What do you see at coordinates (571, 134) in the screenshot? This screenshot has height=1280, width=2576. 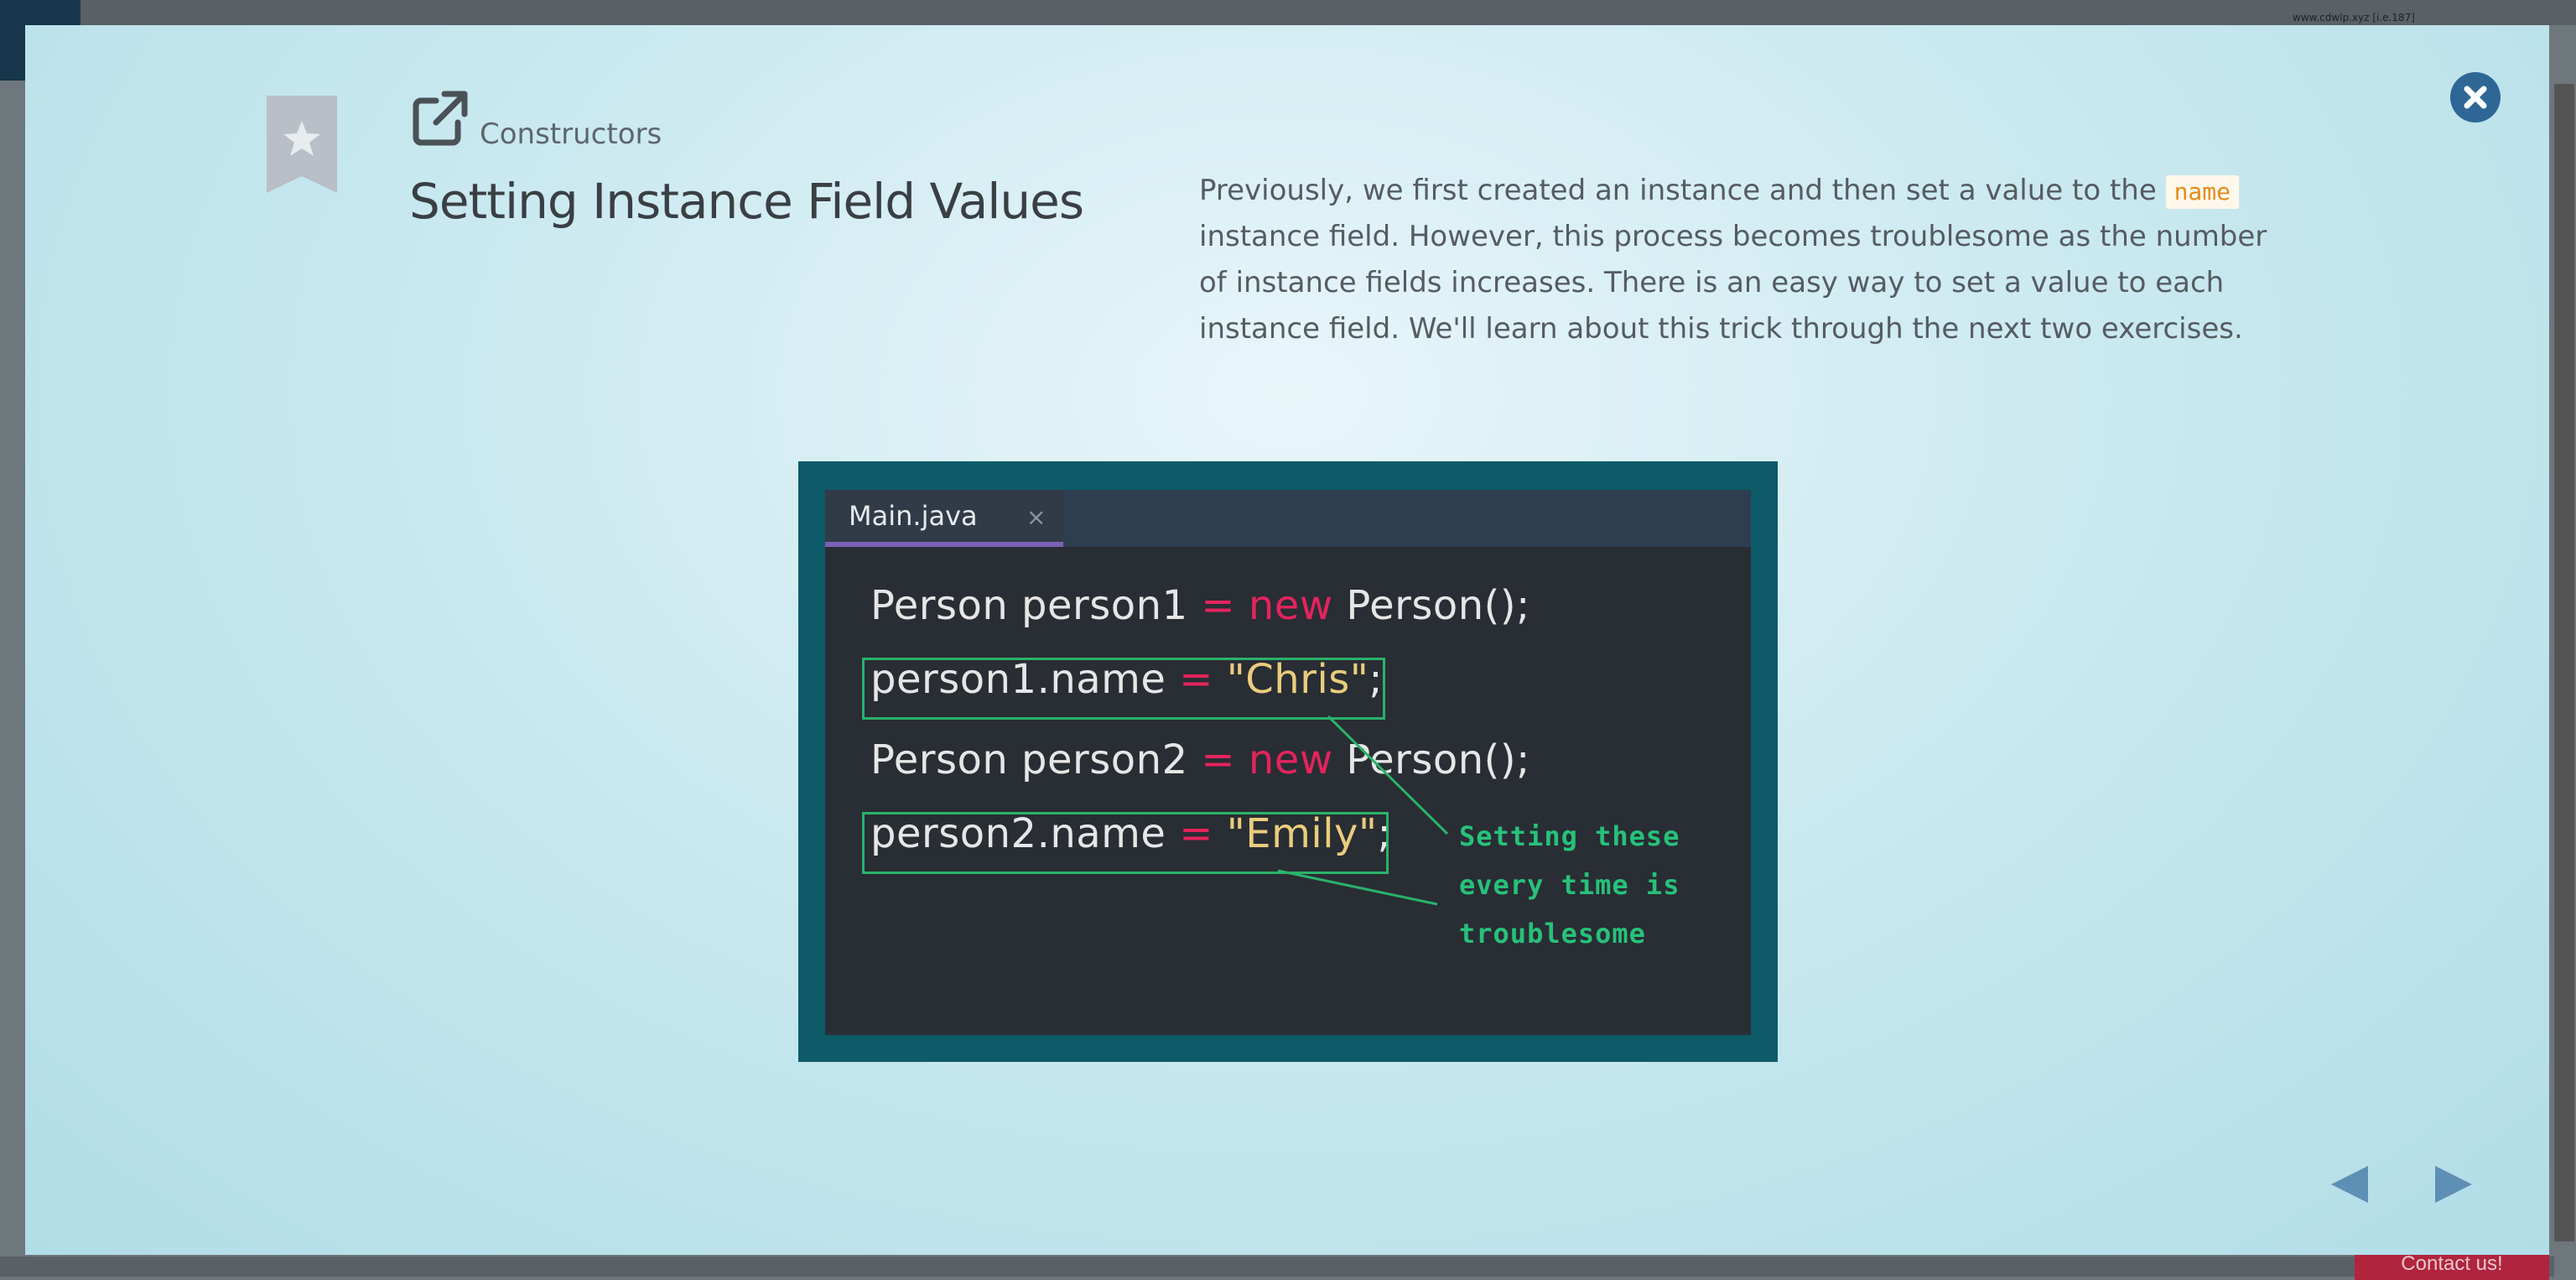 I see `lesson-category: Constructors` at bounding box center [571, 134].